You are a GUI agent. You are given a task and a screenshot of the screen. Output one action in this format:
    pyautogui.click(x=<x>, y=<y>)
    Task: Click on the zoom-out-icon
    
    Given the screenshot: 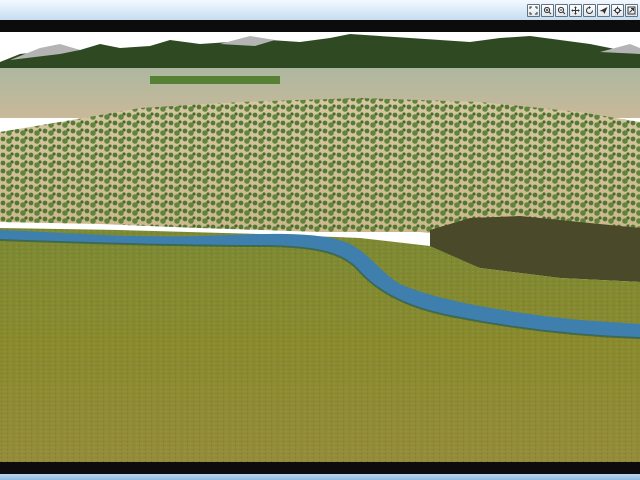 What is the action you would take?
    pyautogui.click(x=561, y=10)
    